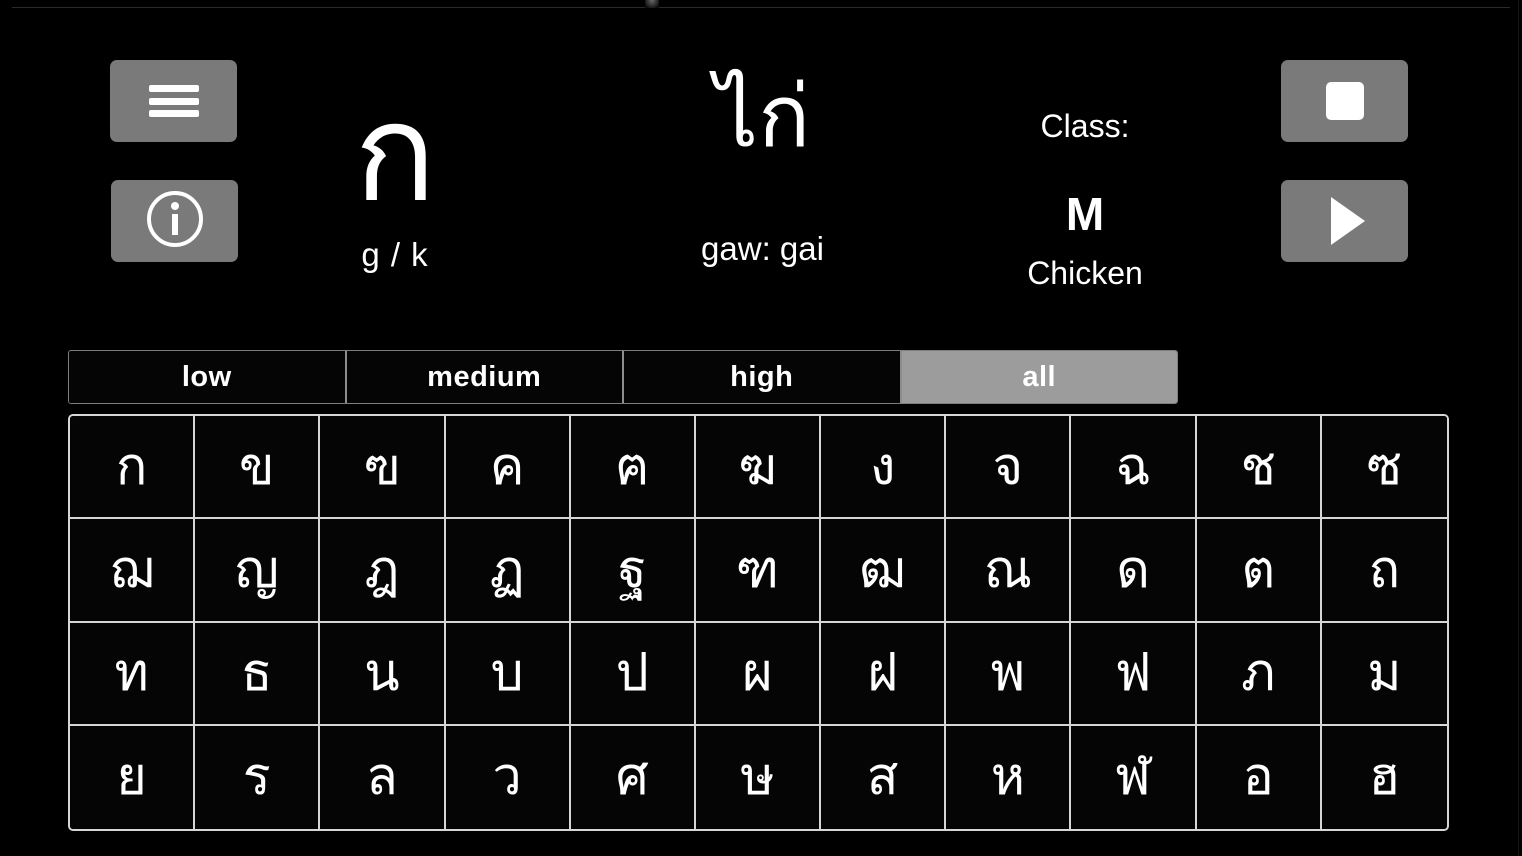 The height and width of the screenshot is (856, 1522). I want to click on consonant-cell: ณ, so click(1009, 571).